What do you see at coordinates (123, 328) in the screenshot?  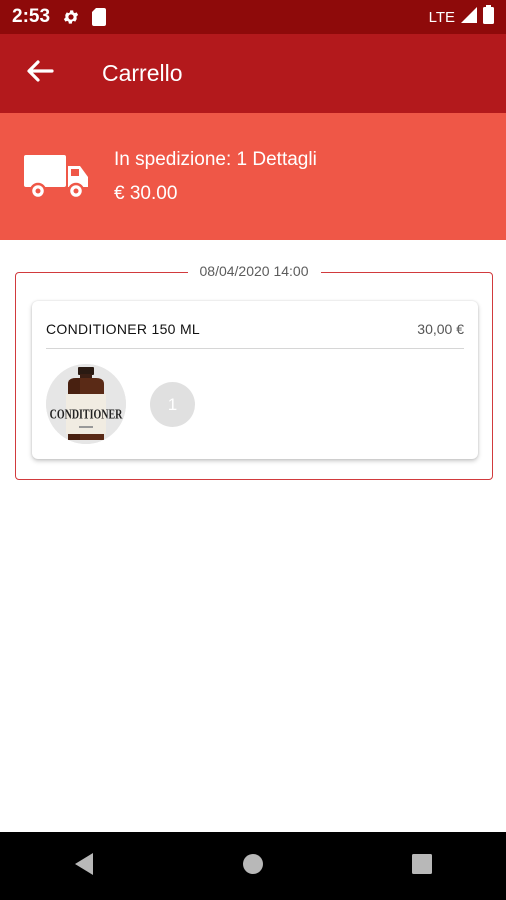 I see `product-name: CONDITIONER 150 ML` at bounding box center [123, 328].